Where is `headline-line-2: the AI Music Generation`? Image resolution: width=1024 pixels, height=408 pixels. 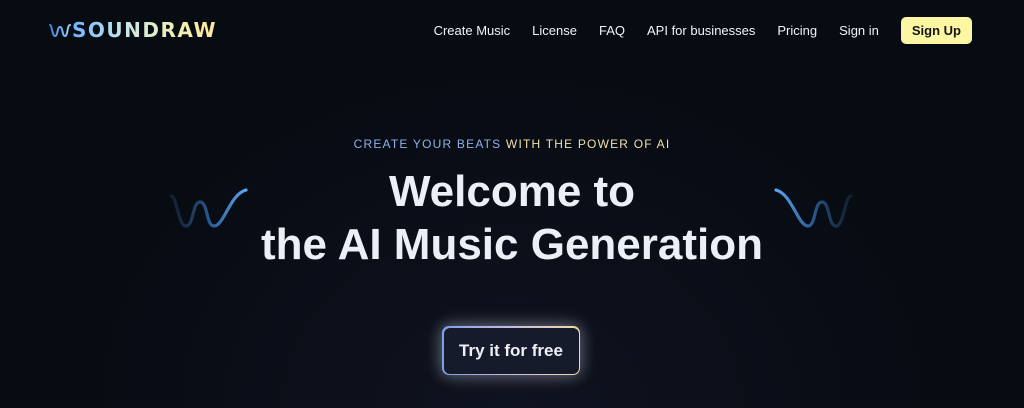 headline-line-2: the AI Music Generation is located at coordinates (511, 244).